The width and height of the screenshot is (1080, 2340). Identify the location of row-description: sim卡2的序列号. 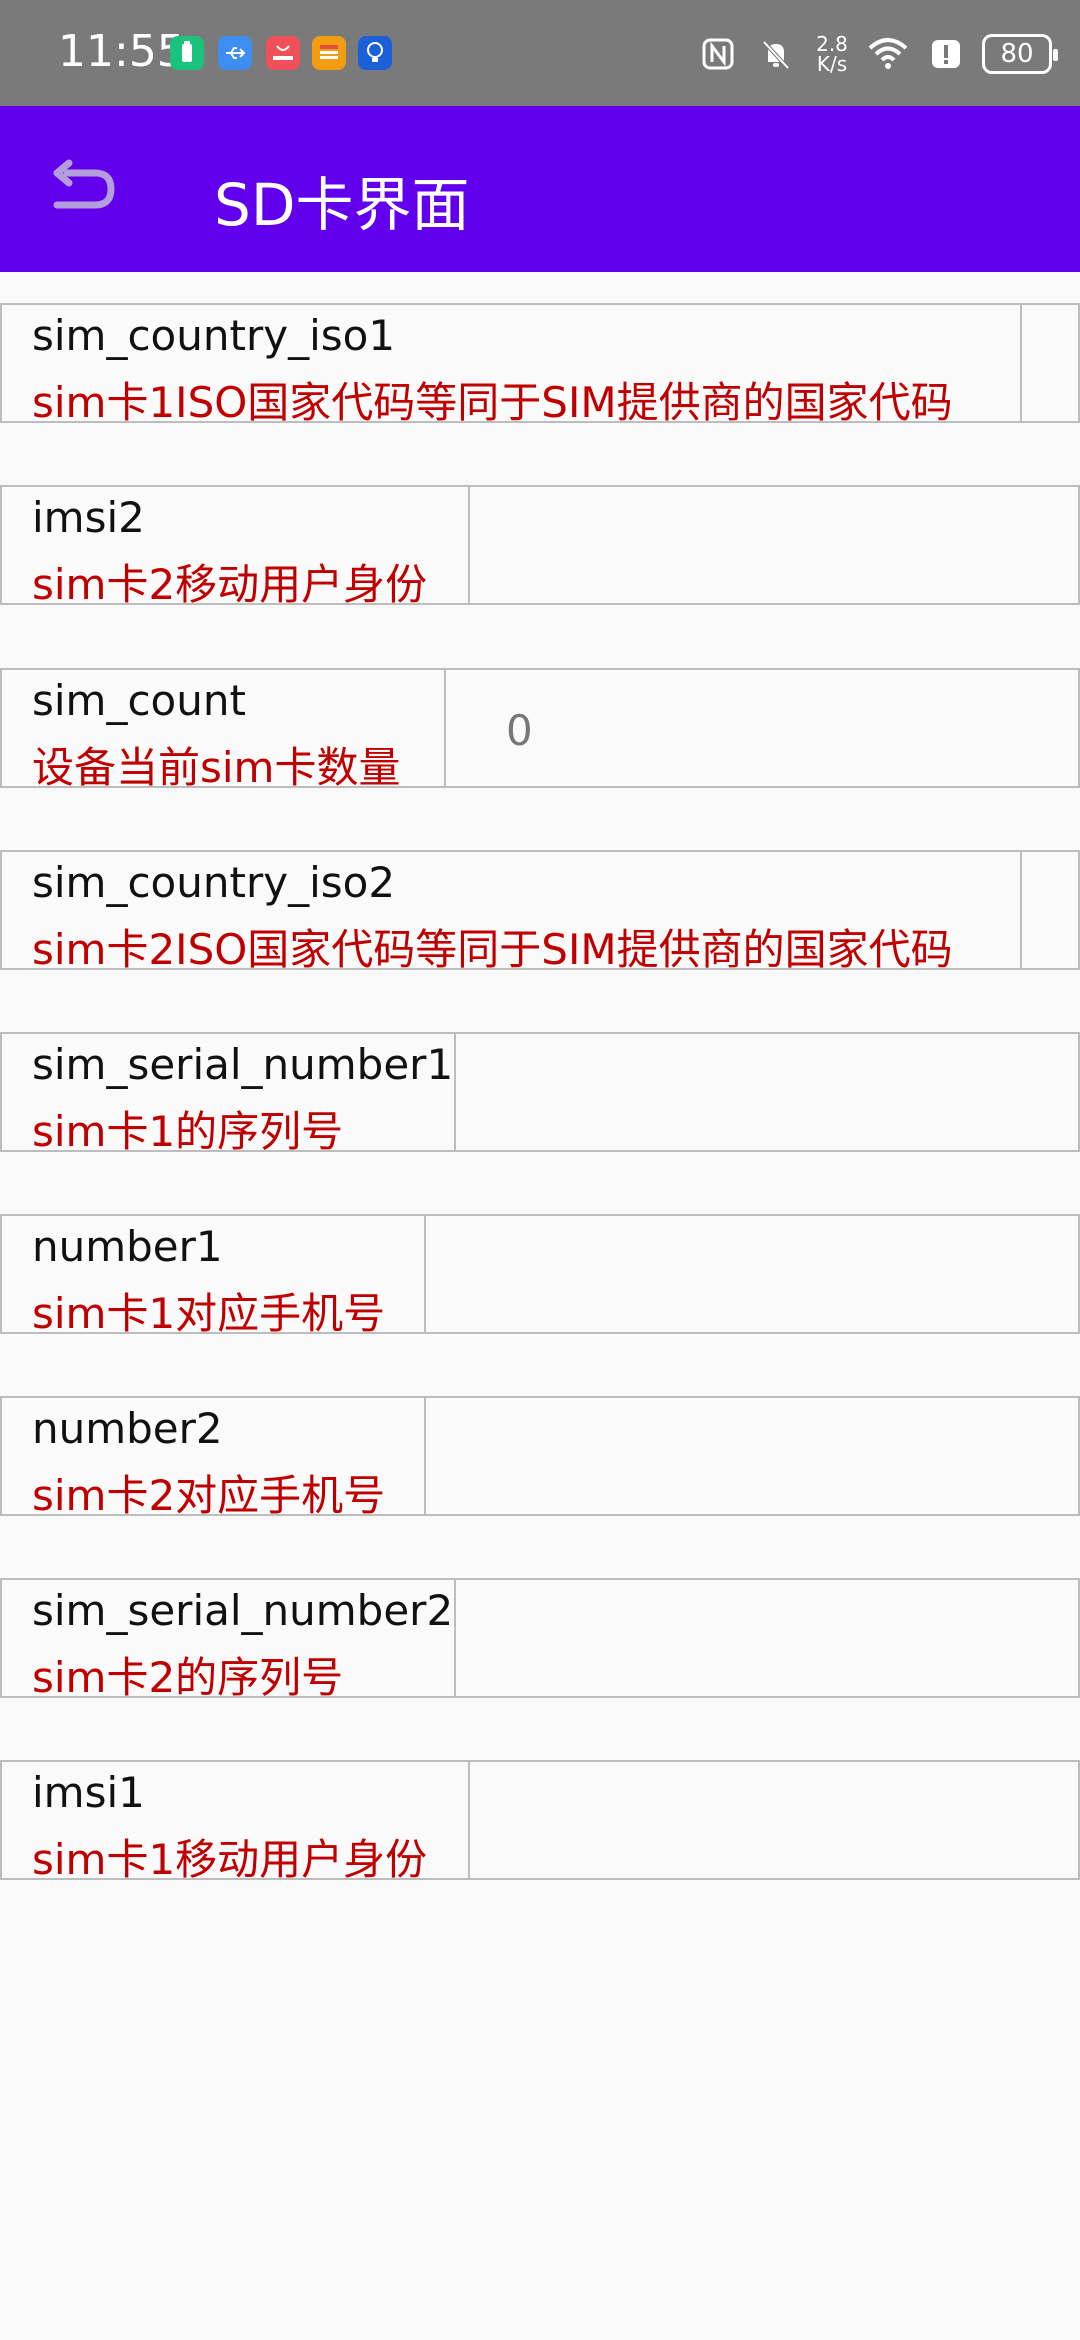
(188, 1677).